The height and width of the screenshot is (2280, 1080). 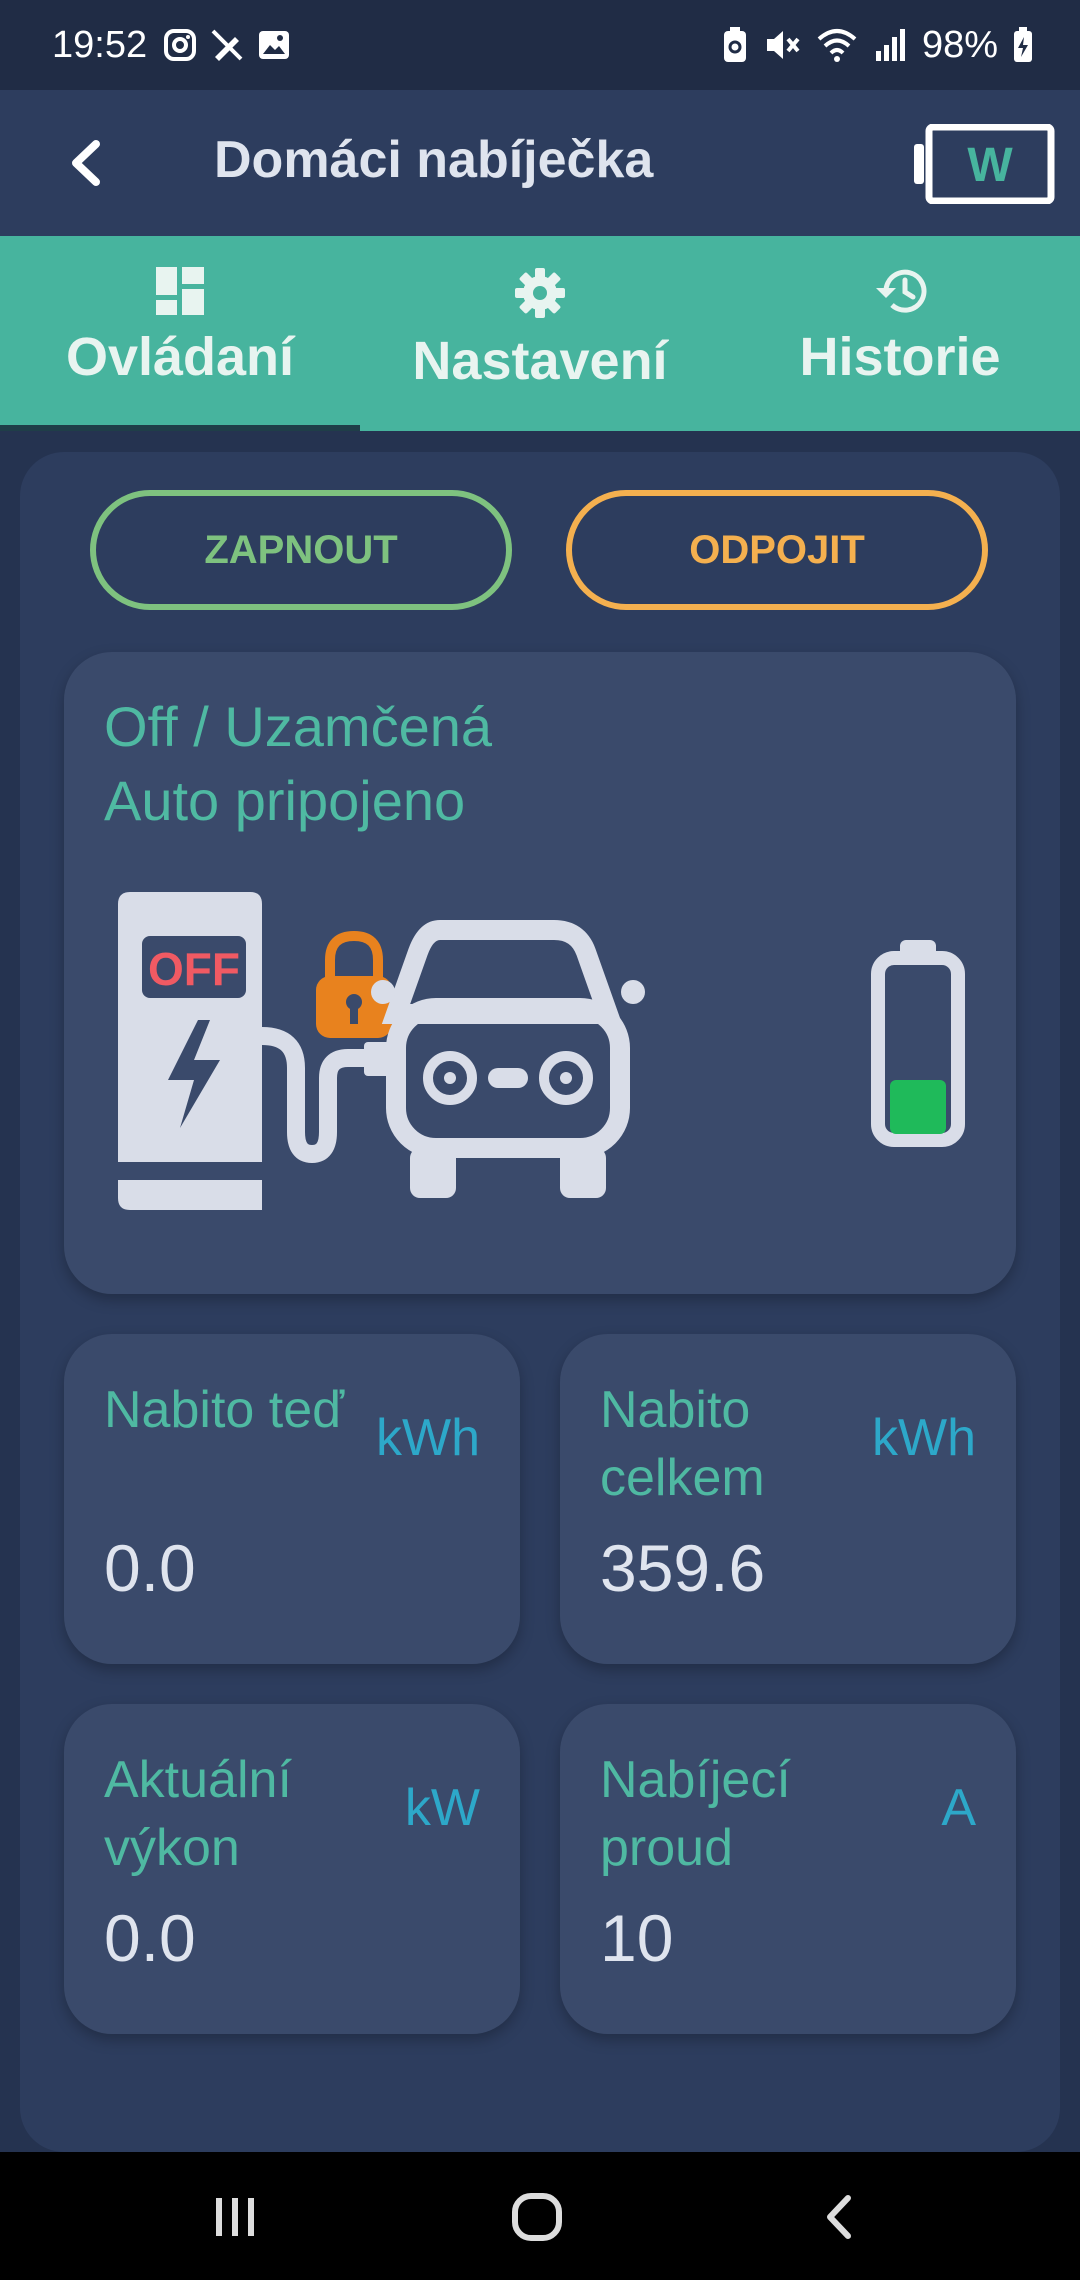 What do you see at coordinates (285, 800) in the screenshot?
I see `car-connection-text: Auto pripojeno` at bounding box center [285, 800].